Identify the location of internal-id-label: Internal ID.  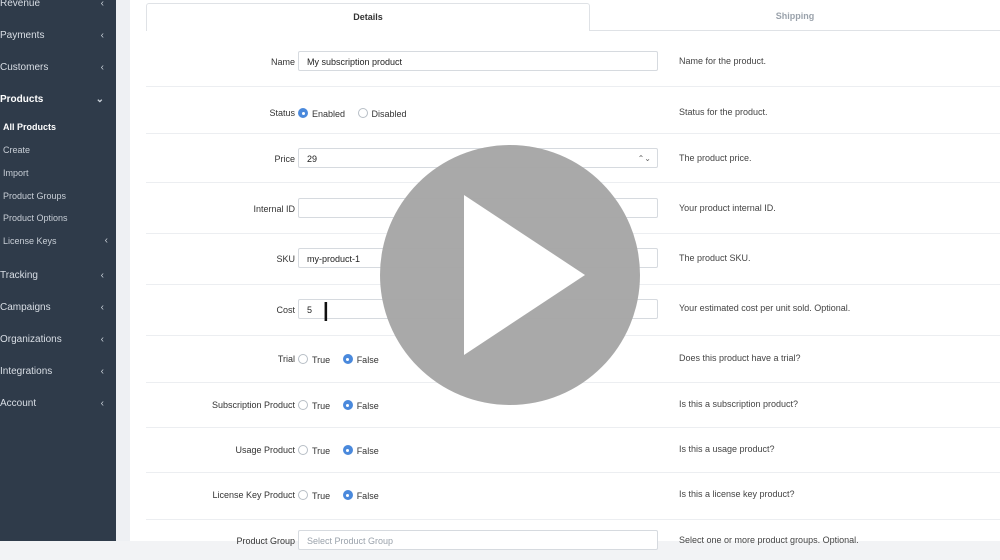
(274, 209).